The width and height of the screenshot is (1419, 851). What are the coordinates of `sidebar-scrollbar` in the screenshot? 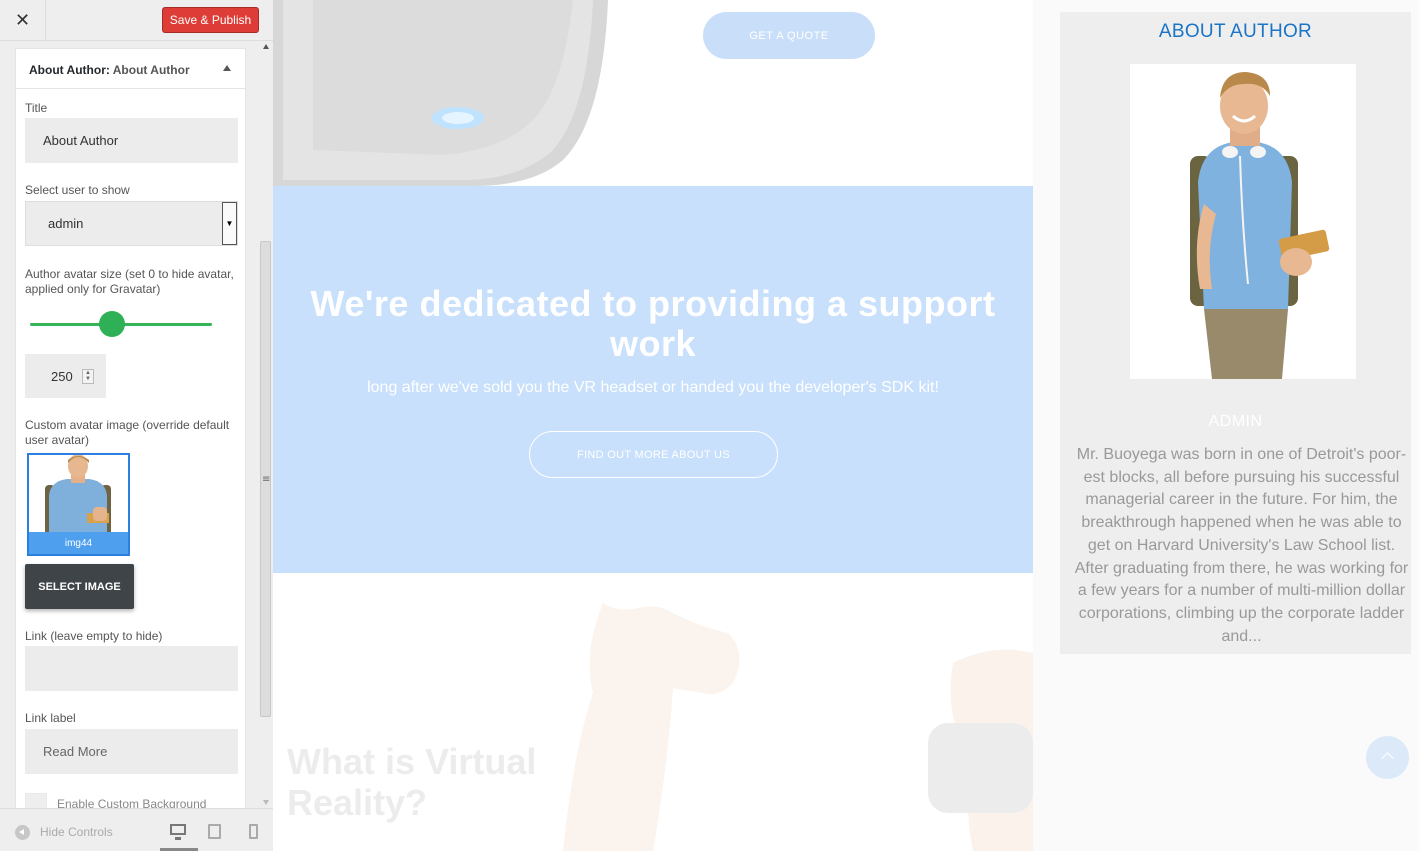 It's located at (266, 424).